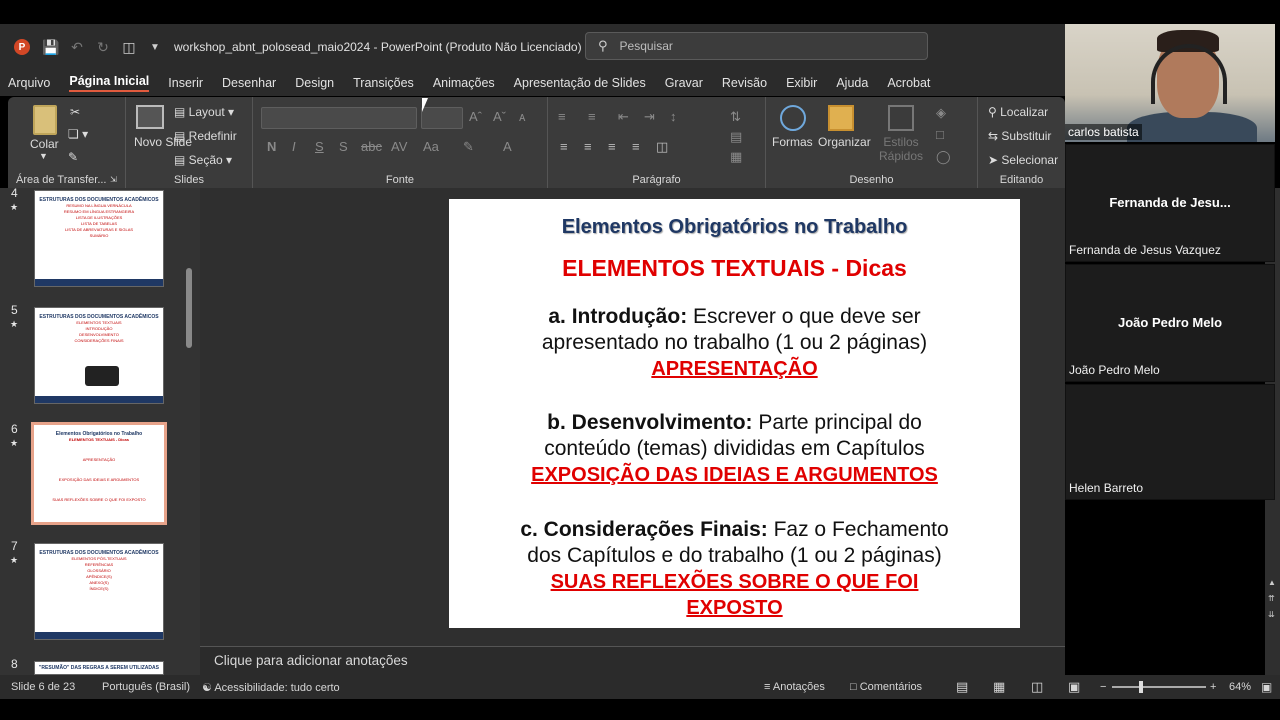 The width and height of the screenshot is (1280, 720). I want to click on notes-toggle: ≡ Anotações, so click(794, 687).